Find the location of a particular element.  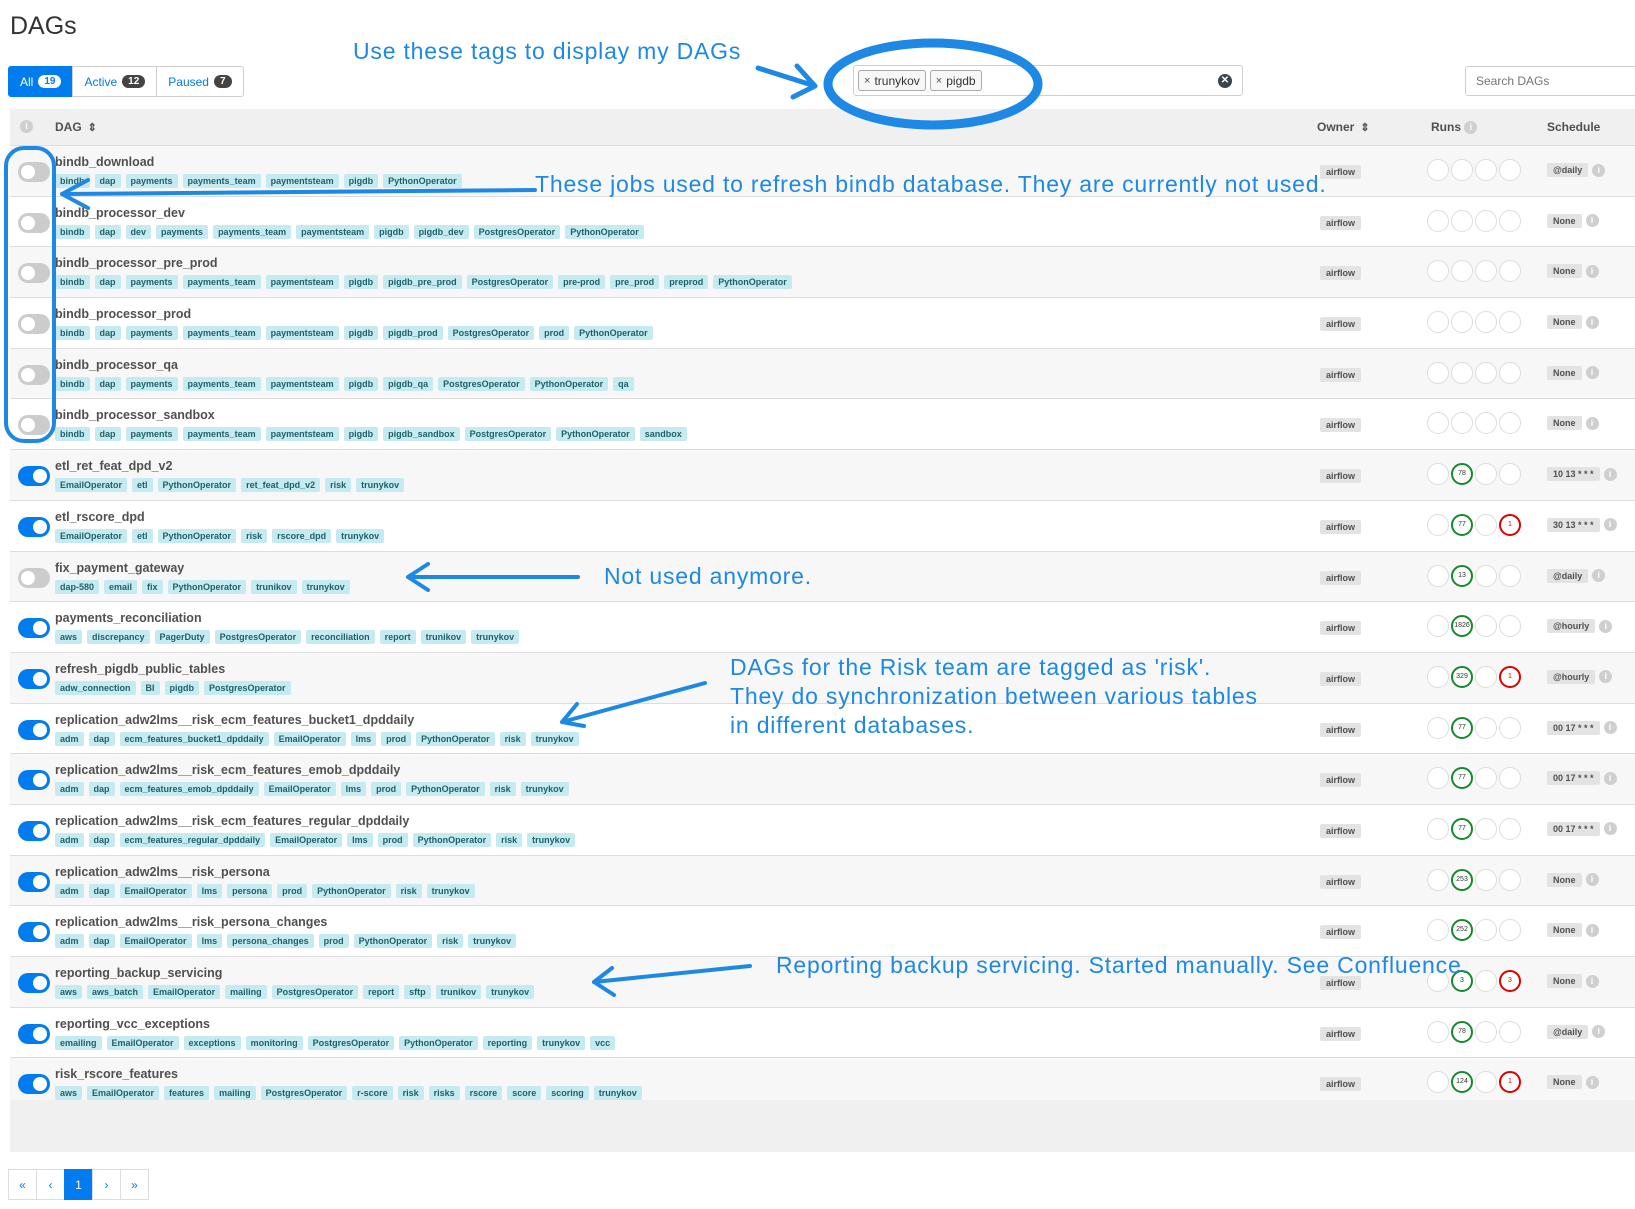

run-status-circle: 253 is located at coordinates (1462, 879).